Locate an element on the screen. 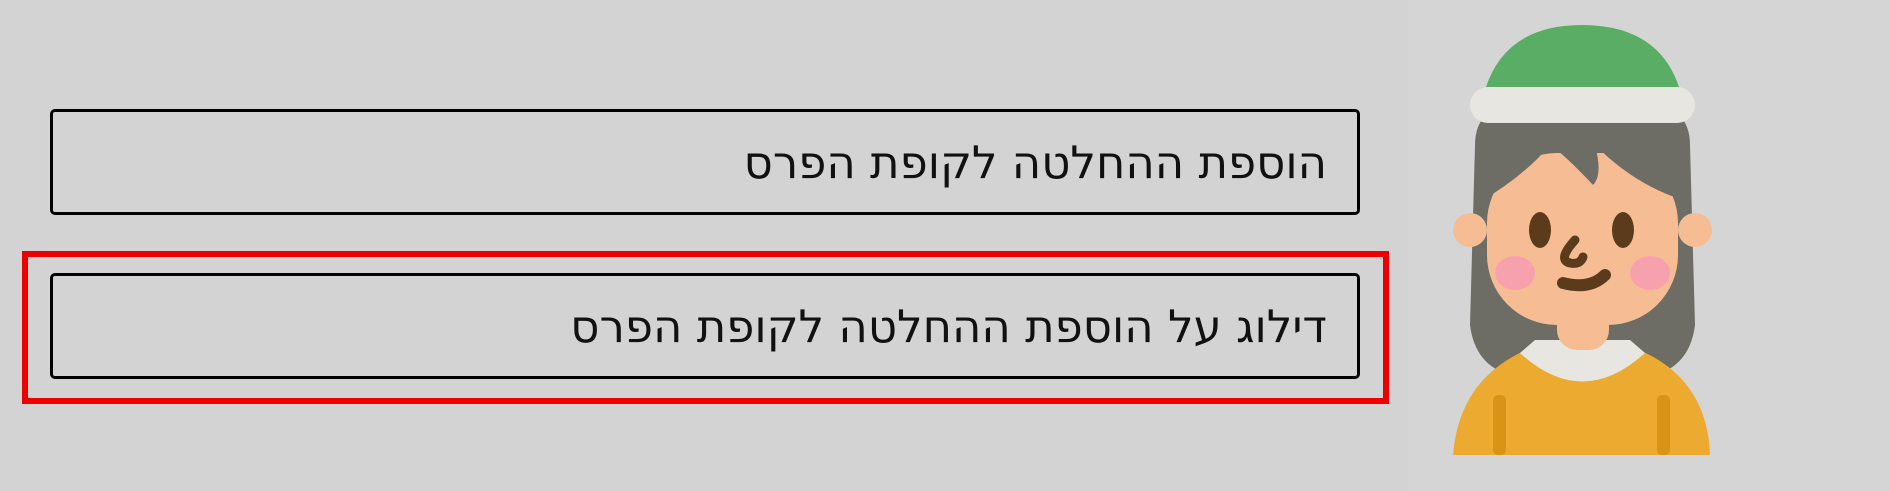 The height and width of the screenshot is (491, 1890). add-decision-button: הוספת ההחלטה לקופת הפרס is located at coordinates (705, 162).